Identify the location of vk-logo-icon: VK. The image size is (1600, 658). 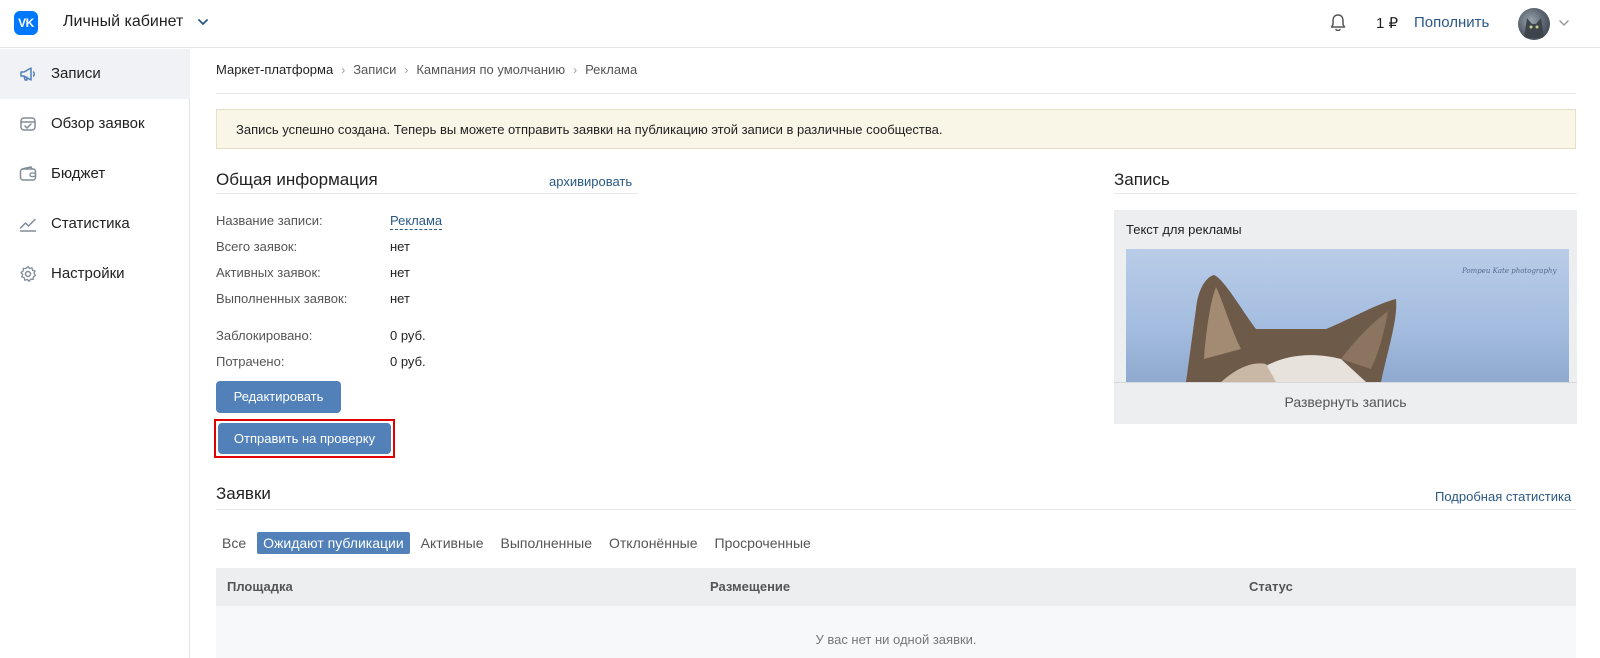
(26, 23).